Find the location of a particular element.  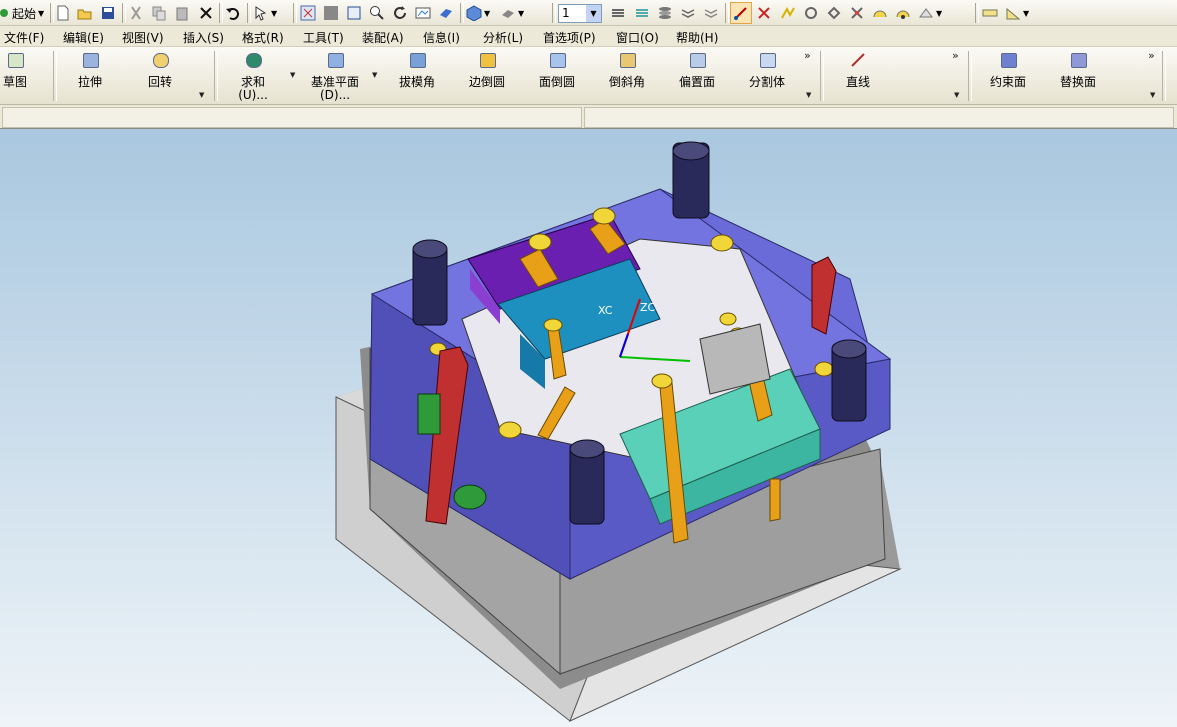

split-body-button: 分割体 is located at coordinates (767, 76).